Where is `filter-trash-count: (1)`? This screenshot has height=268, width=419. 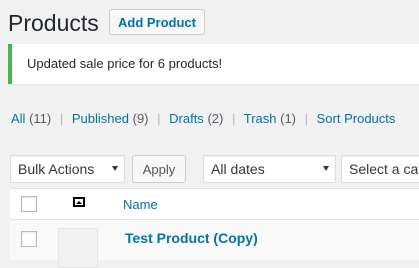
filter-trash-count: (1) is located at coordinates (288, 118).